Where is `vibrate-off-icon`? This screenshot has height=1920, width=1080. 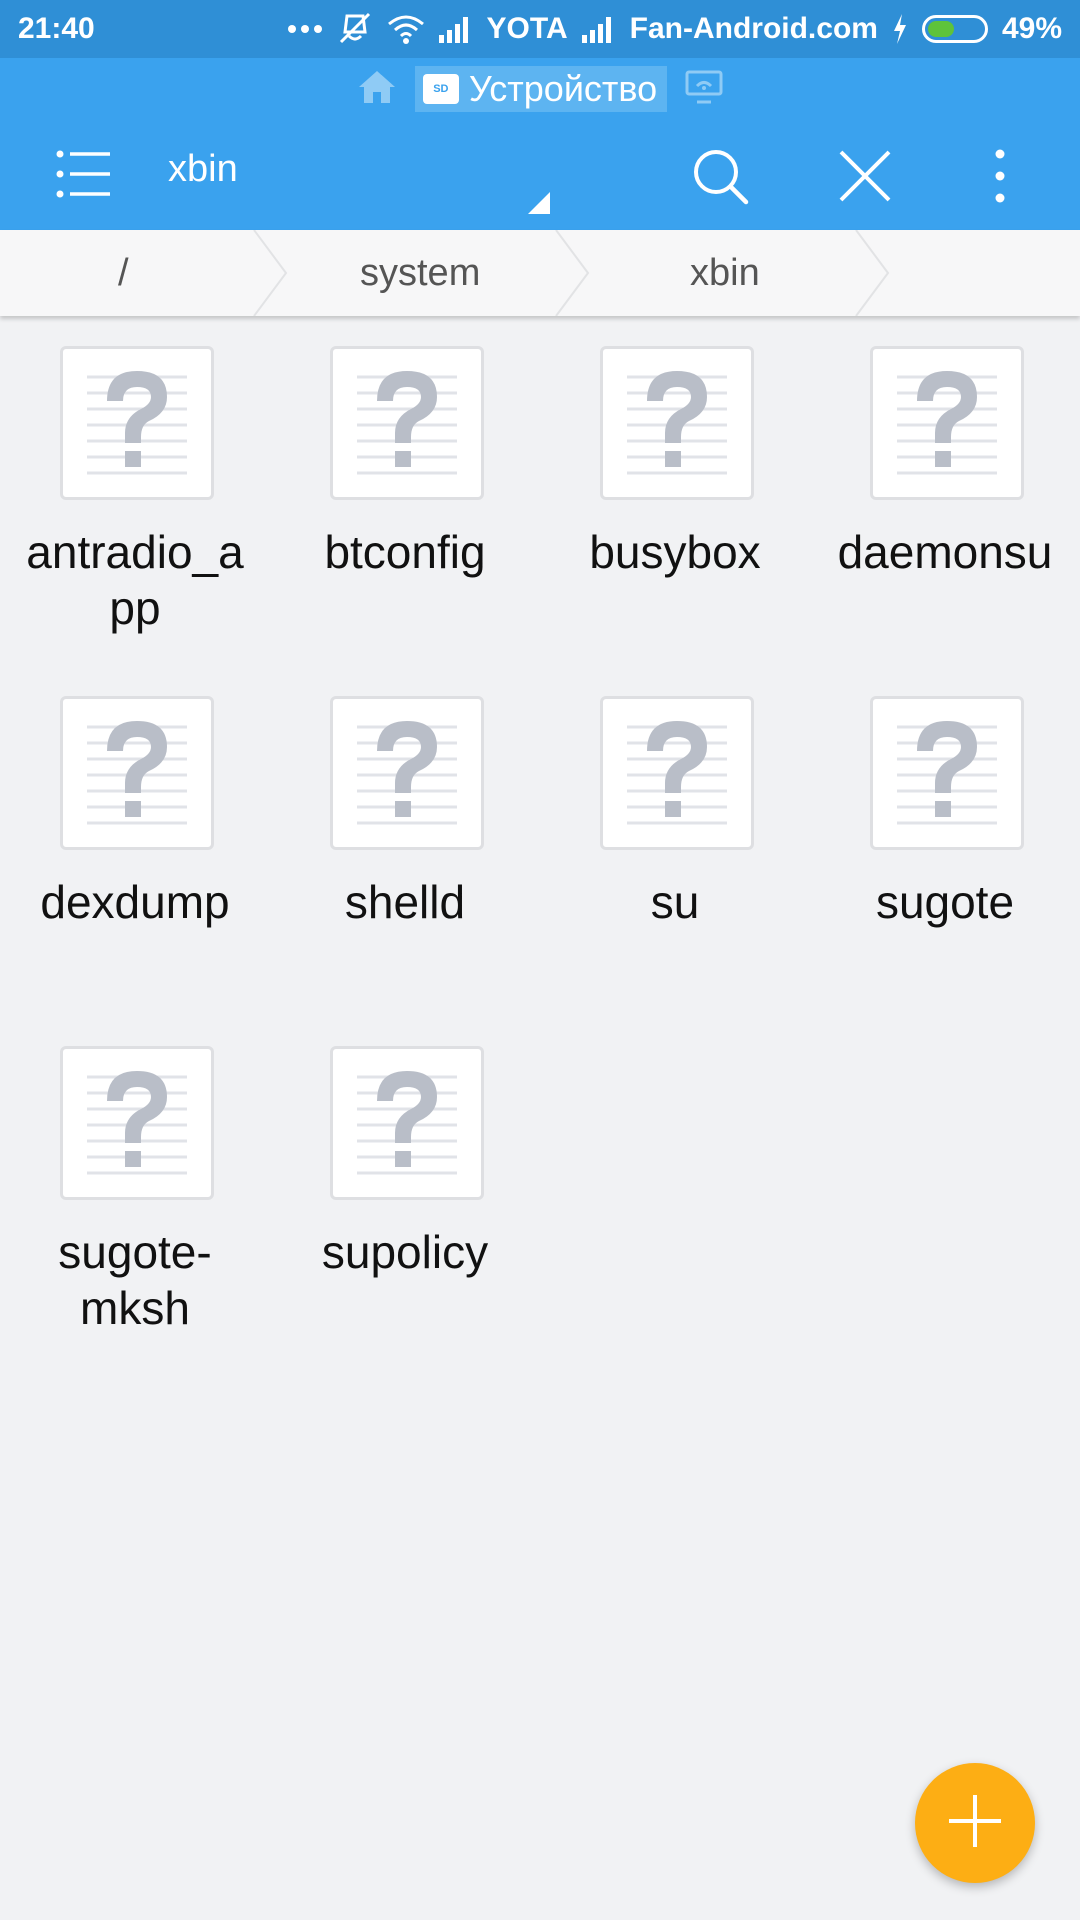 vibrate-off-icon is located at coordinates (355, 29).